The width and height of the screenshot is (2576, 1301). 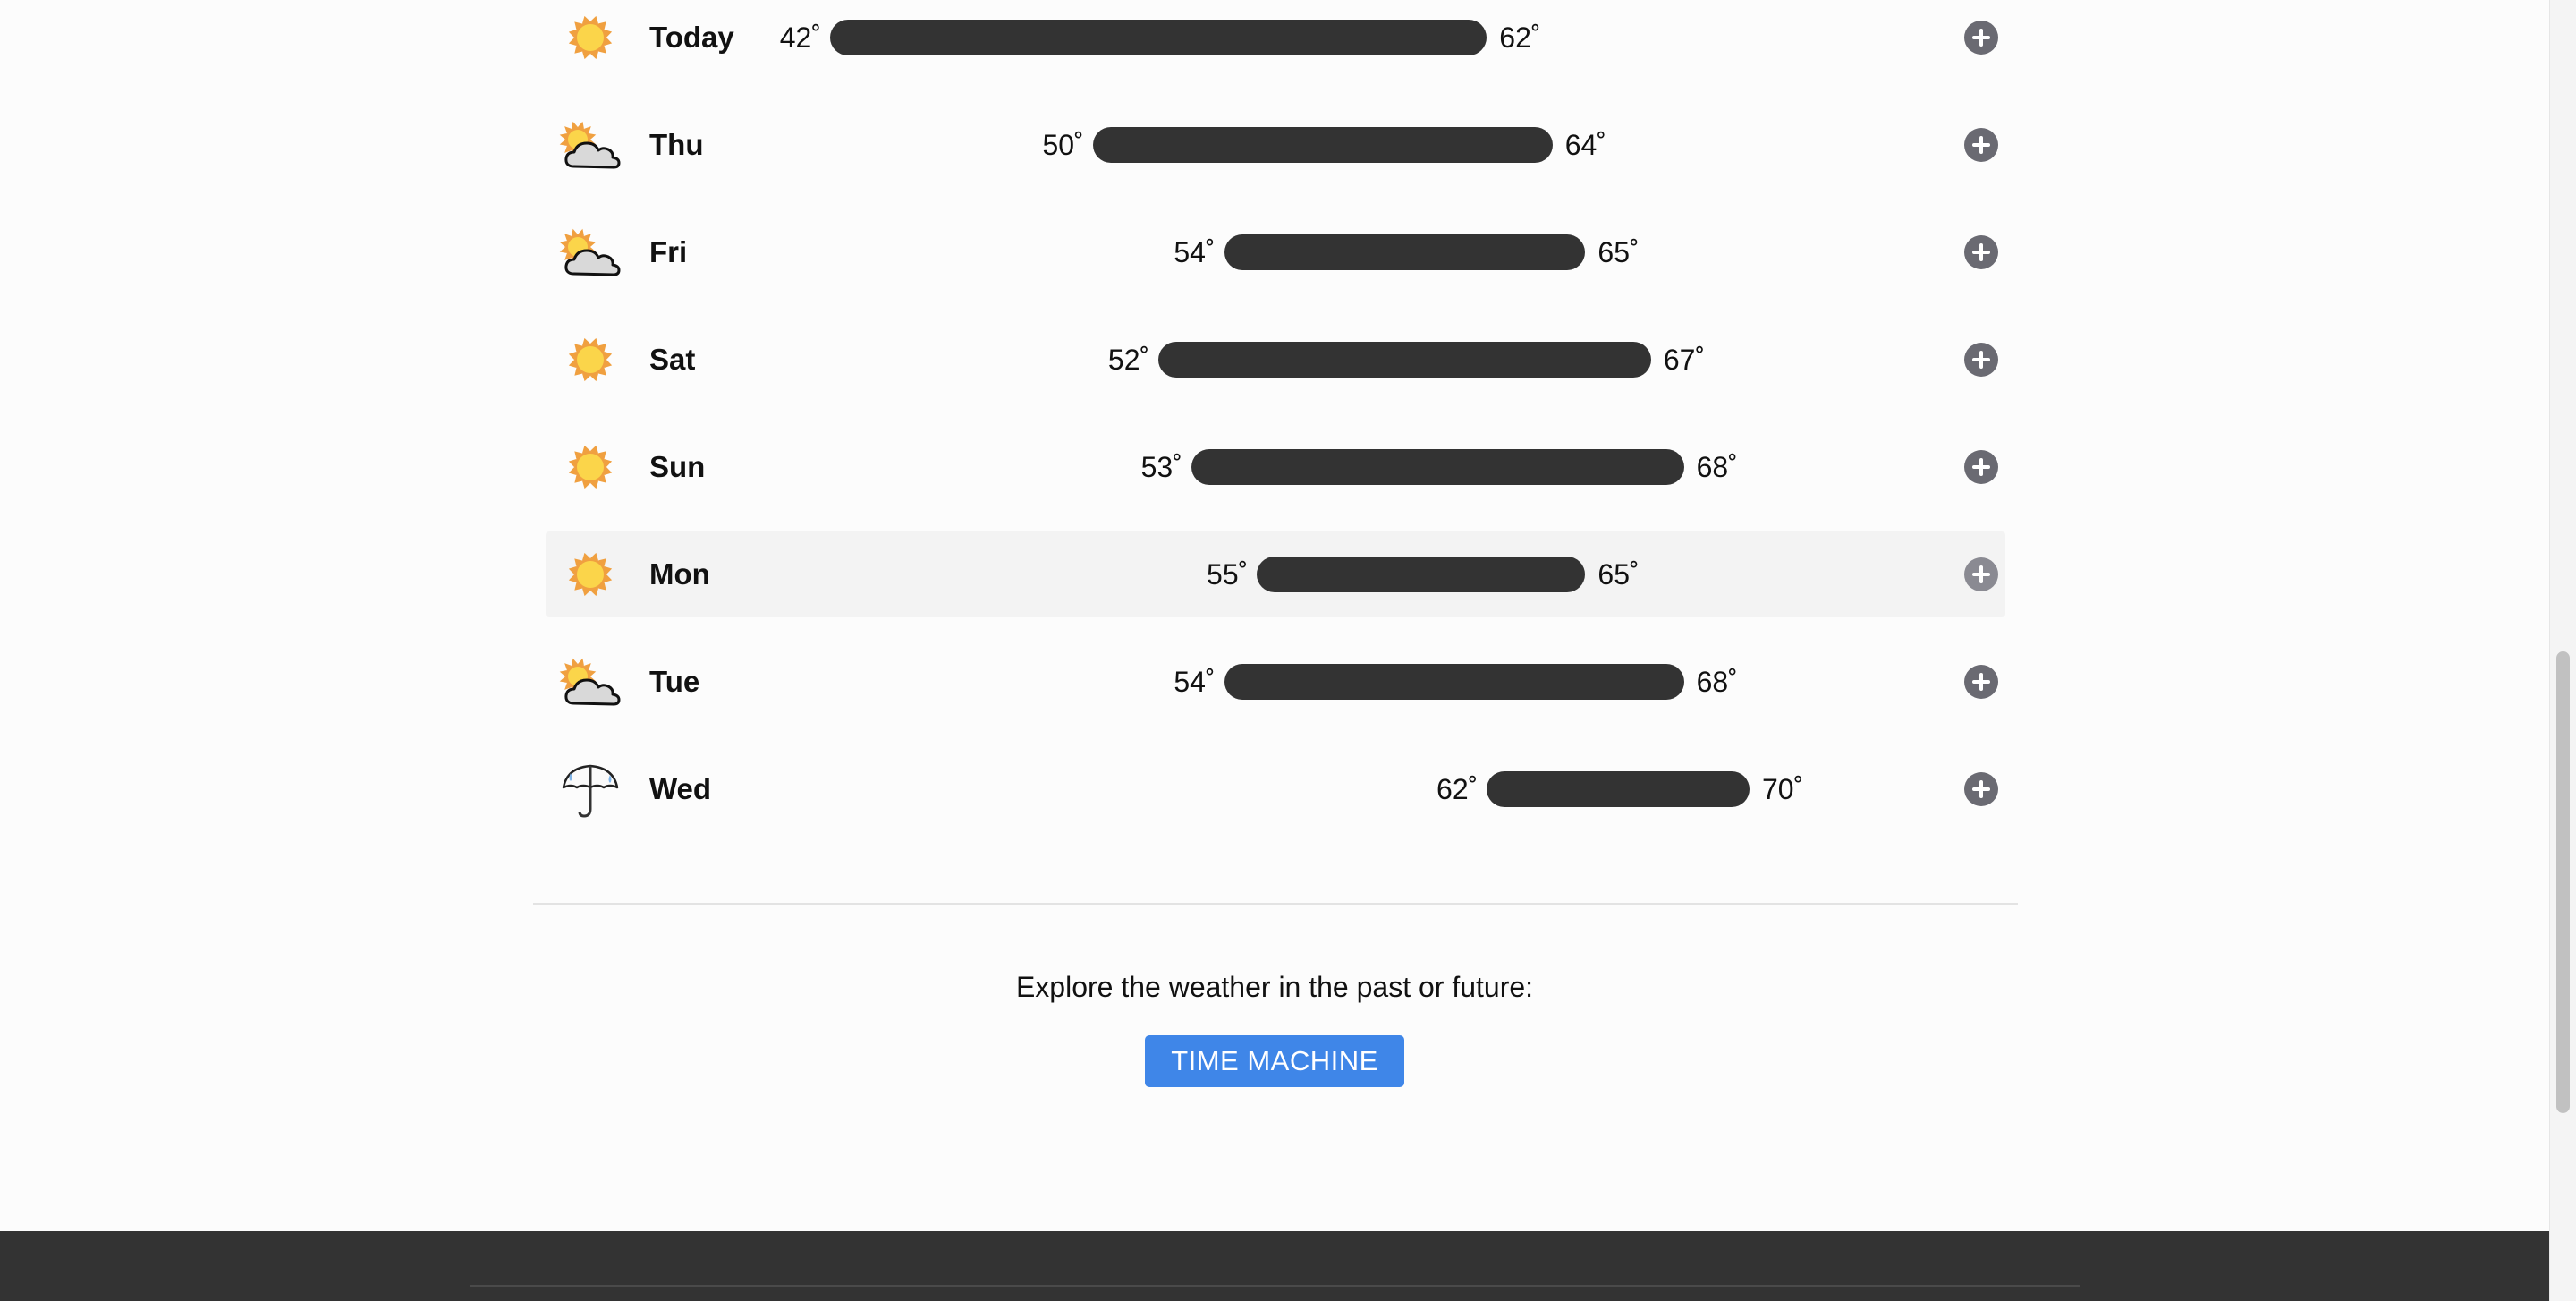 I want to click on forecast-row-tue: Tue 54˚ 68˚, so click(x=1275, y=682).